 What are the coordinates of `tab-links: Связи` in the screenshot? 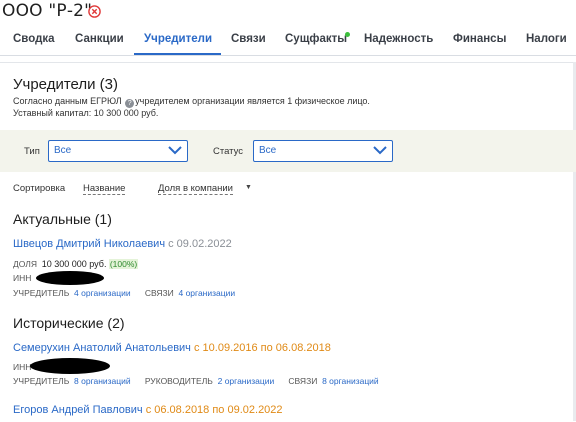 It's located at (248, 39).